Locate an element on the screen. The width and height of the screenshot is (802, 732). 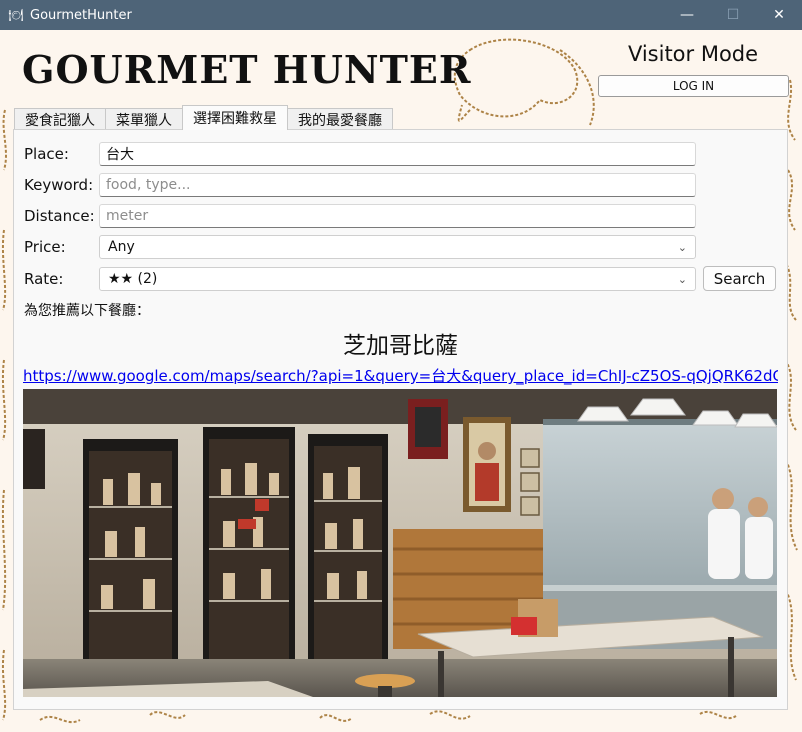
rate-label: Rate: is located at coordinates (44, 279).